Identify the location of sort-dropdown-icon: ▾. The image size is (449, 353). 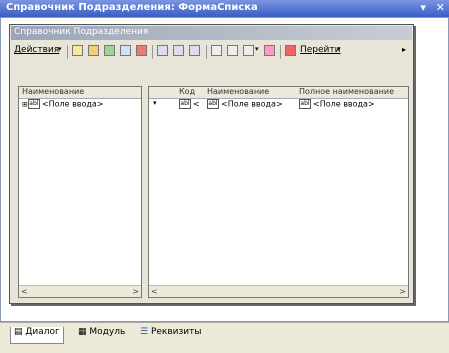
(257, 51).